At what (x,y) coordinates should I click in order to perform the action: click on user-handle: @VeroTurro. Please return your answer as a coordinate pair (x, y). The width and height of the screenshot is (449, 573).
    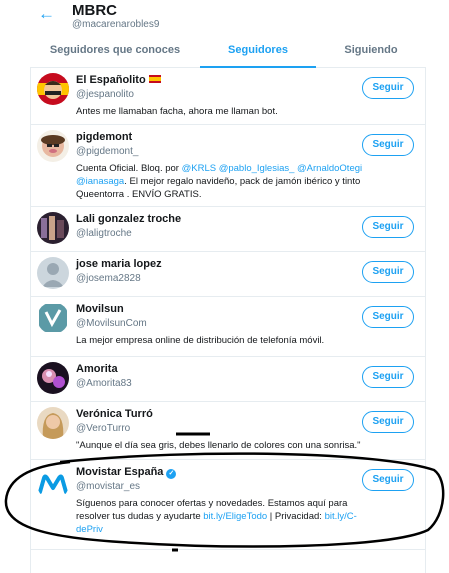
    Looking at the image, I should click on (103, 428).